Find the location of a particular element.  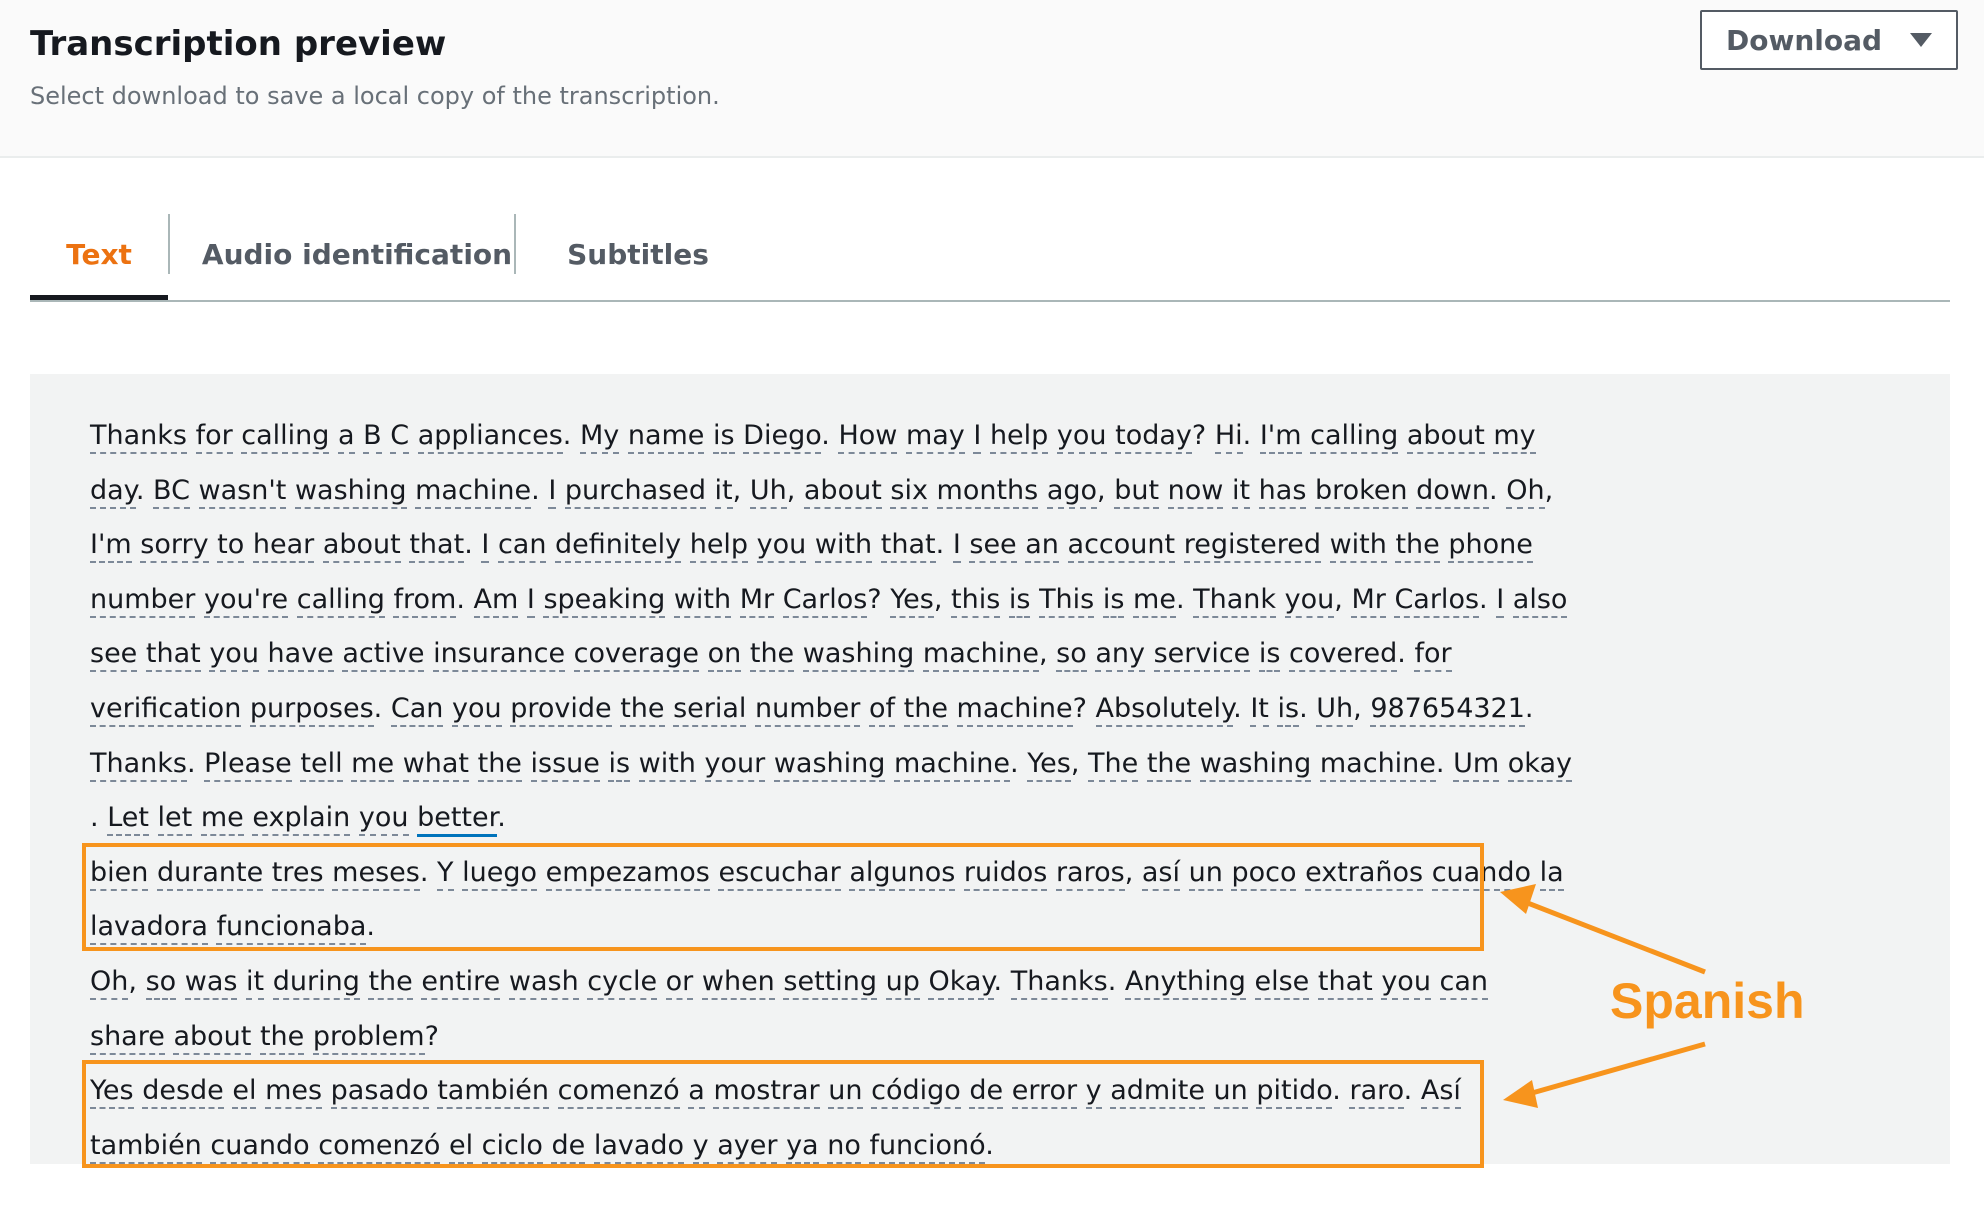

transcript-word: Diego is located at coordinates (782, 437).